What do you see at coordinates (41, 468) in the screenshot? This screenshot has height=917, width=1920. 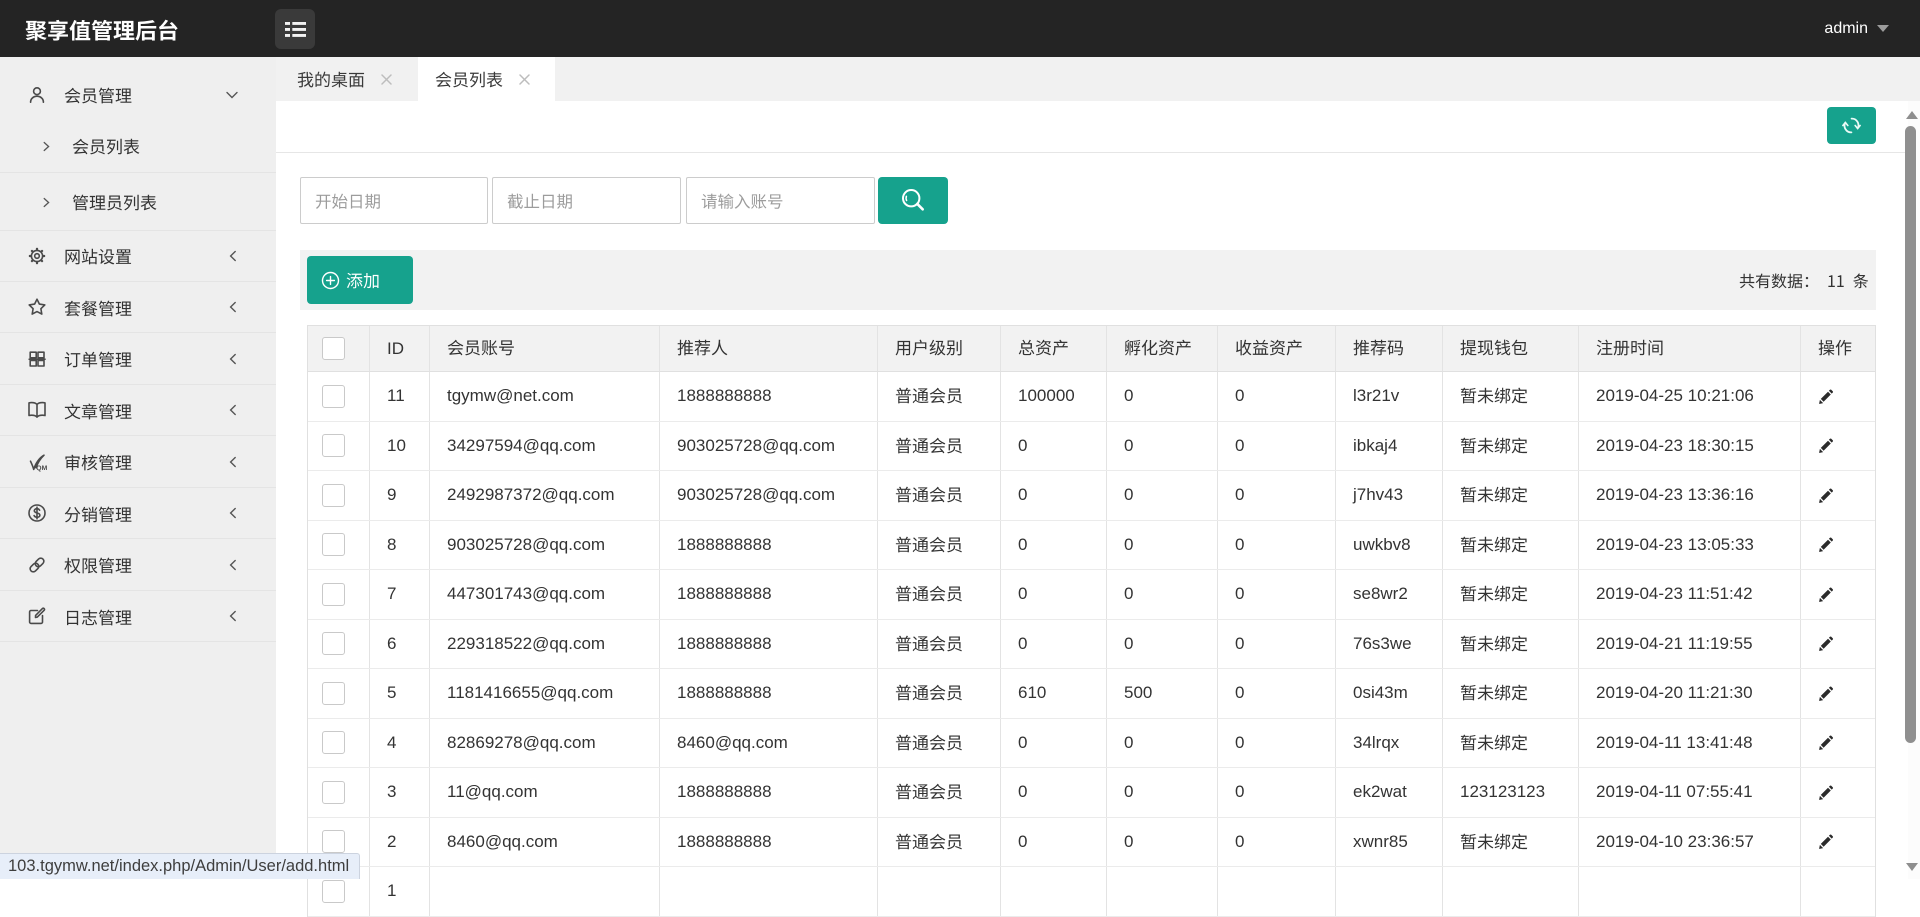 I see `svg-text: QM` at bounding box center [41, 468].